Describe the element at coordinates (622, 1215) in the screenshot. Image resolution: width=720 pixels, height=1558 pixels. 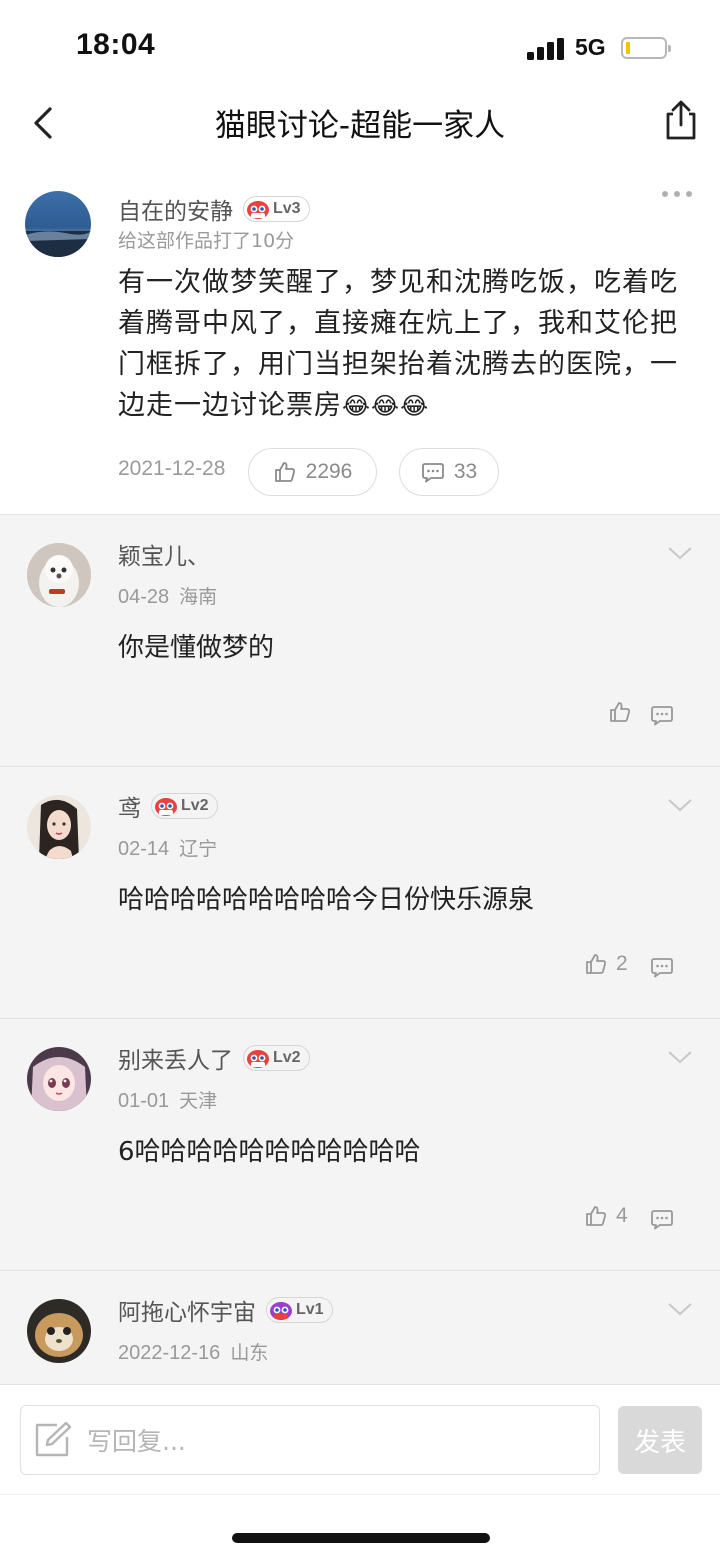
I see `like-count: 4` at that location.